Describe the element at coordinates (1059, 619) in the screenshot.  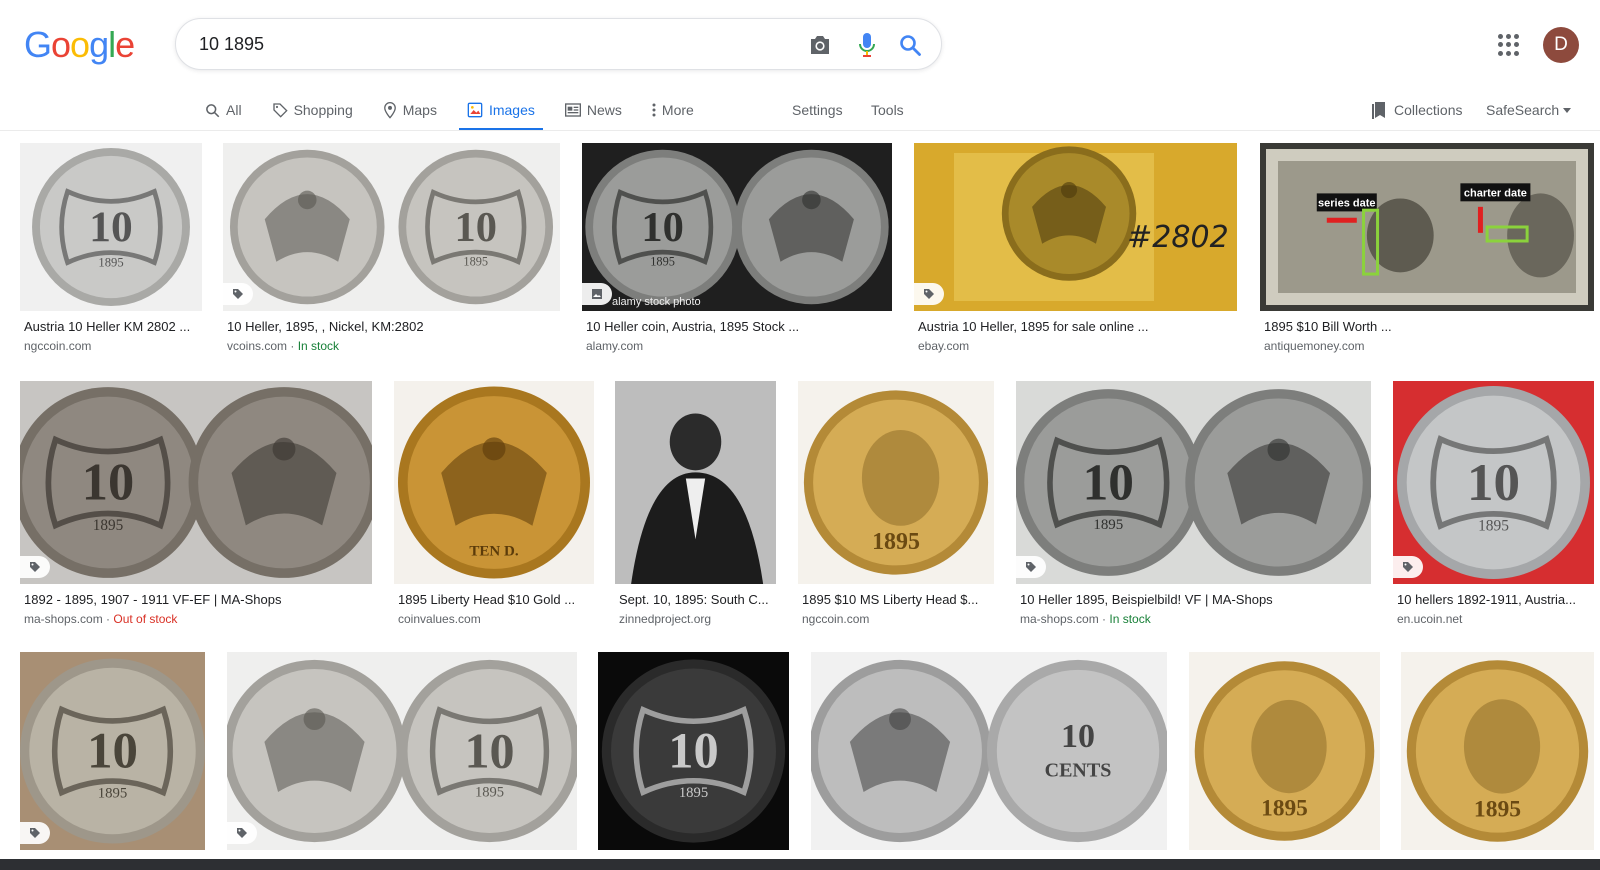
I see `result-domain: ma-shops.com` at that location.